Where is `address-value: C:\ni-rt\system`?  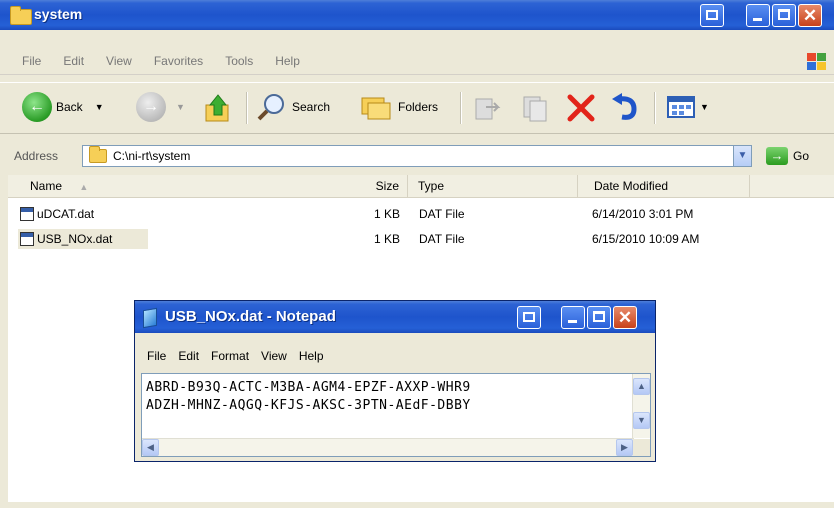
address-value: C:\ni-rt\system is located at coordinates (152, 156).